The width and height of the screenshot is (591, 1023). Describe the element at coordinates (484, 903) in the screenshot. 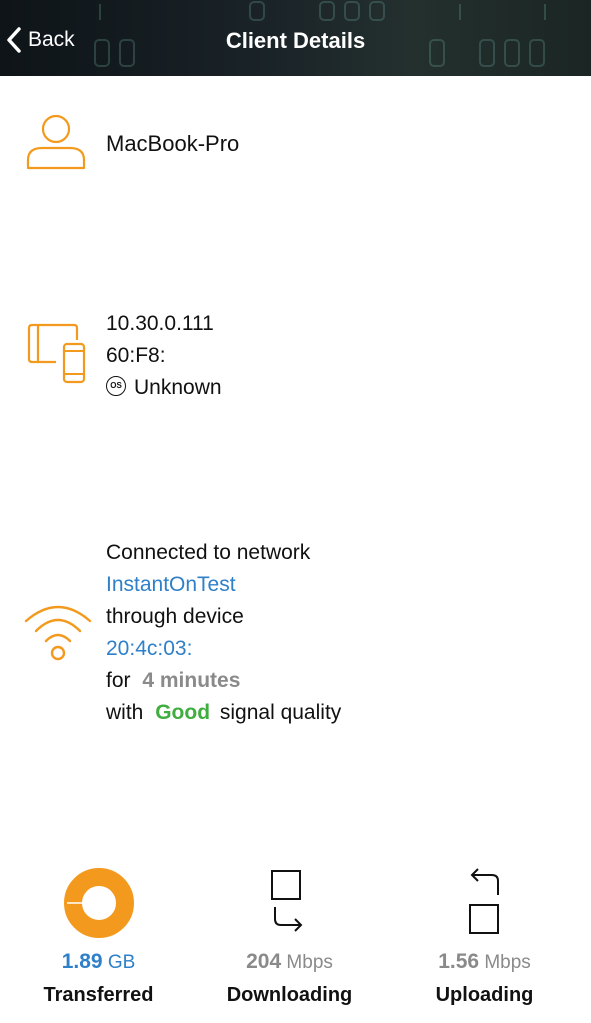

I see `upload-icon` at that location.